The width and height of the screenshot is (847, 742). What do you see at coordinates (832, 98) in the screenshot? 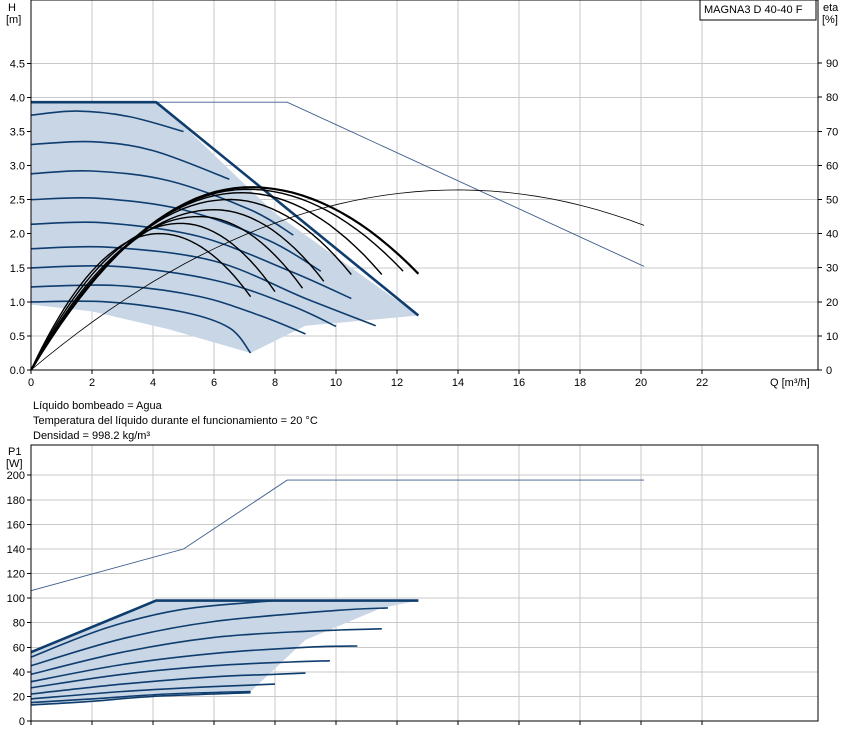
I see `eta-tick-label: 80` at bounding box center [832, 98].